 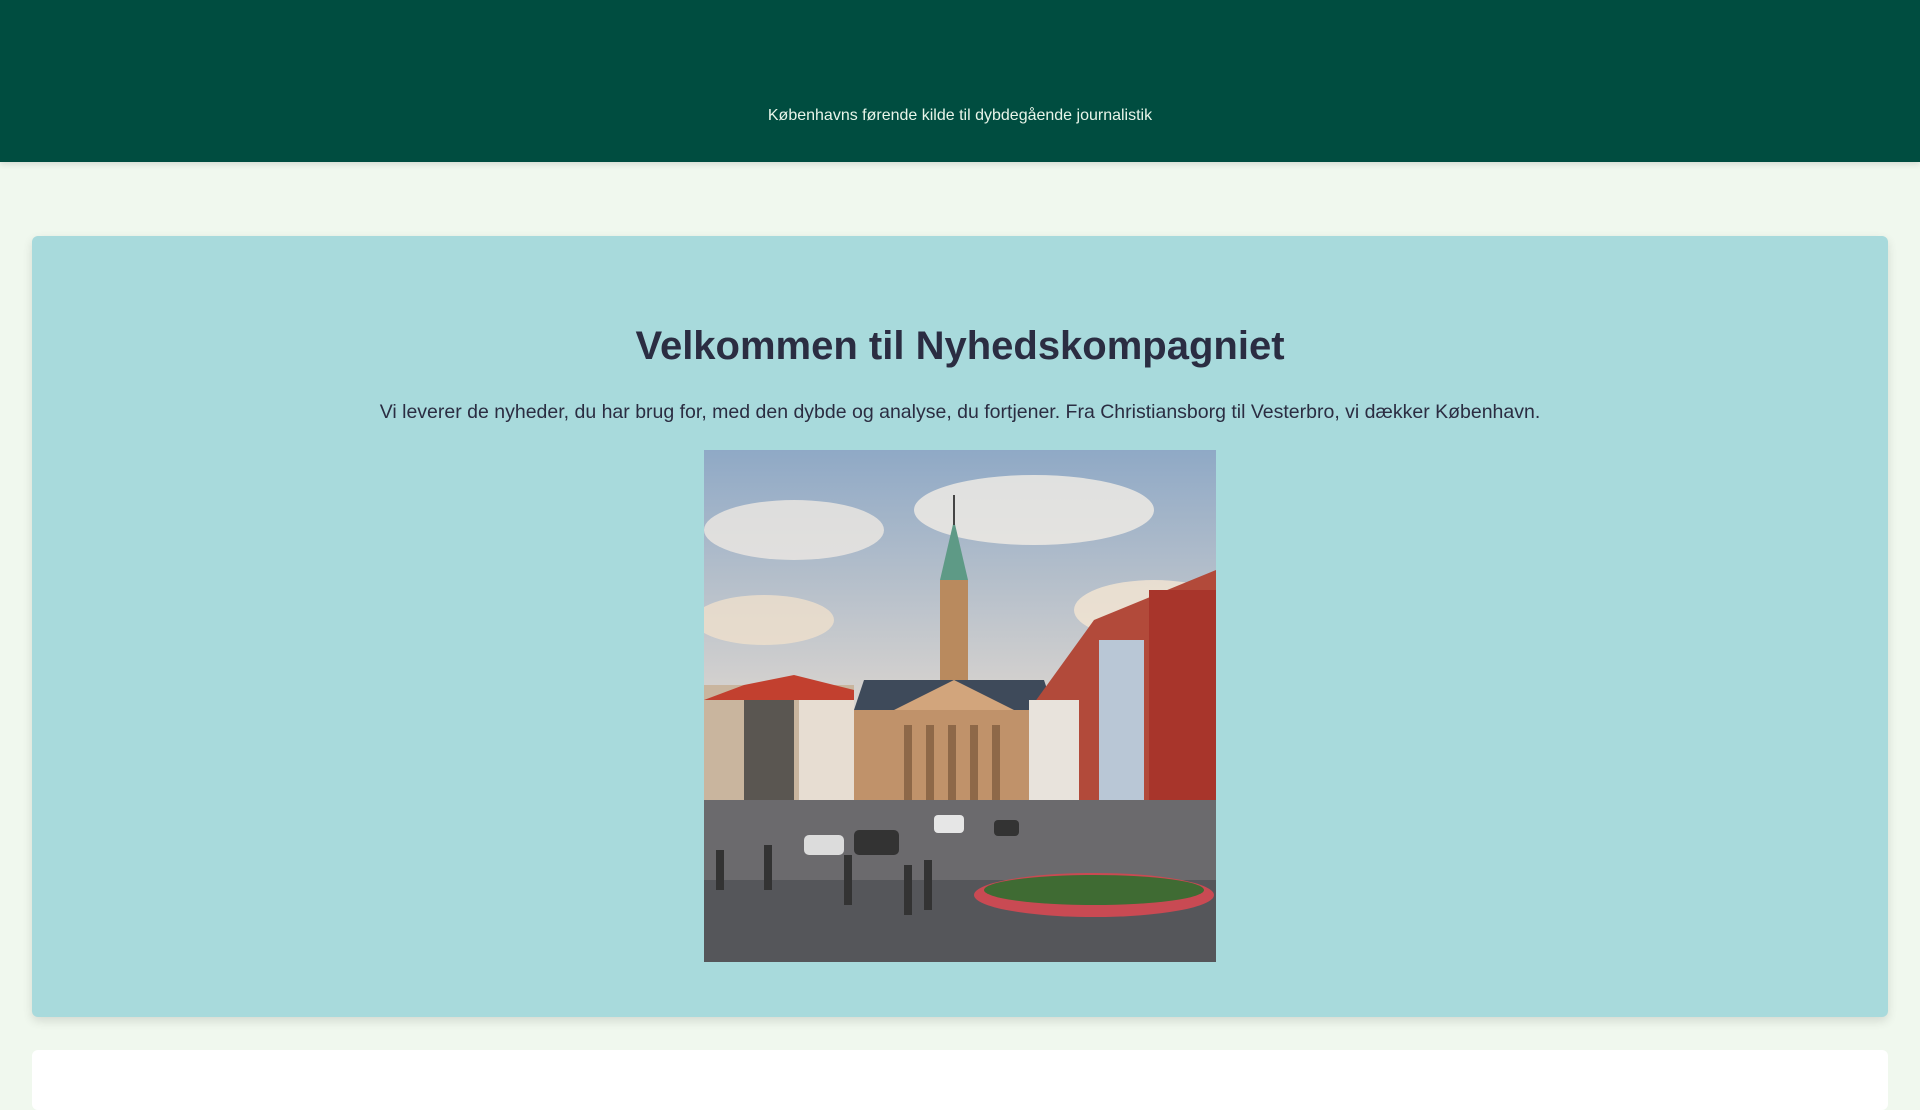 What do you see at coordinates (960, 706) in the screenshot?
I see `copenhagen-square-image` at bounding box center [960, 706].